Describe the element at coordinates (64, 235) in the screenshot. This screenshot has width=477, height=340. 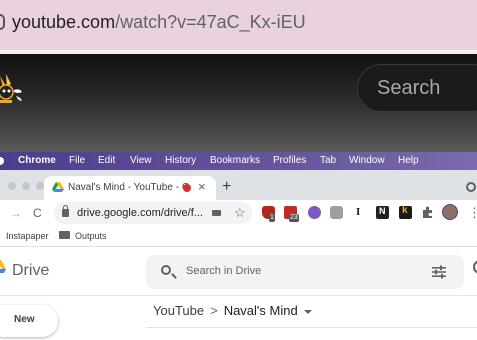
I see `folder-icon` at that location.